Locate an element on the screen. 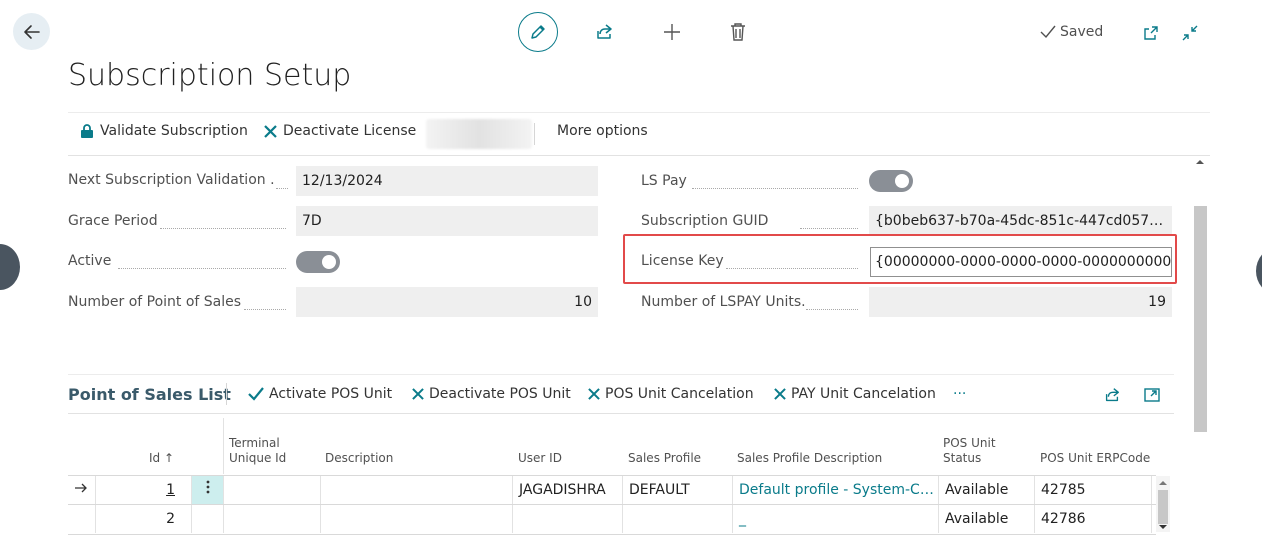 This screenshot has width=1262, height=535. back-button is located at coordinates (31, 31).